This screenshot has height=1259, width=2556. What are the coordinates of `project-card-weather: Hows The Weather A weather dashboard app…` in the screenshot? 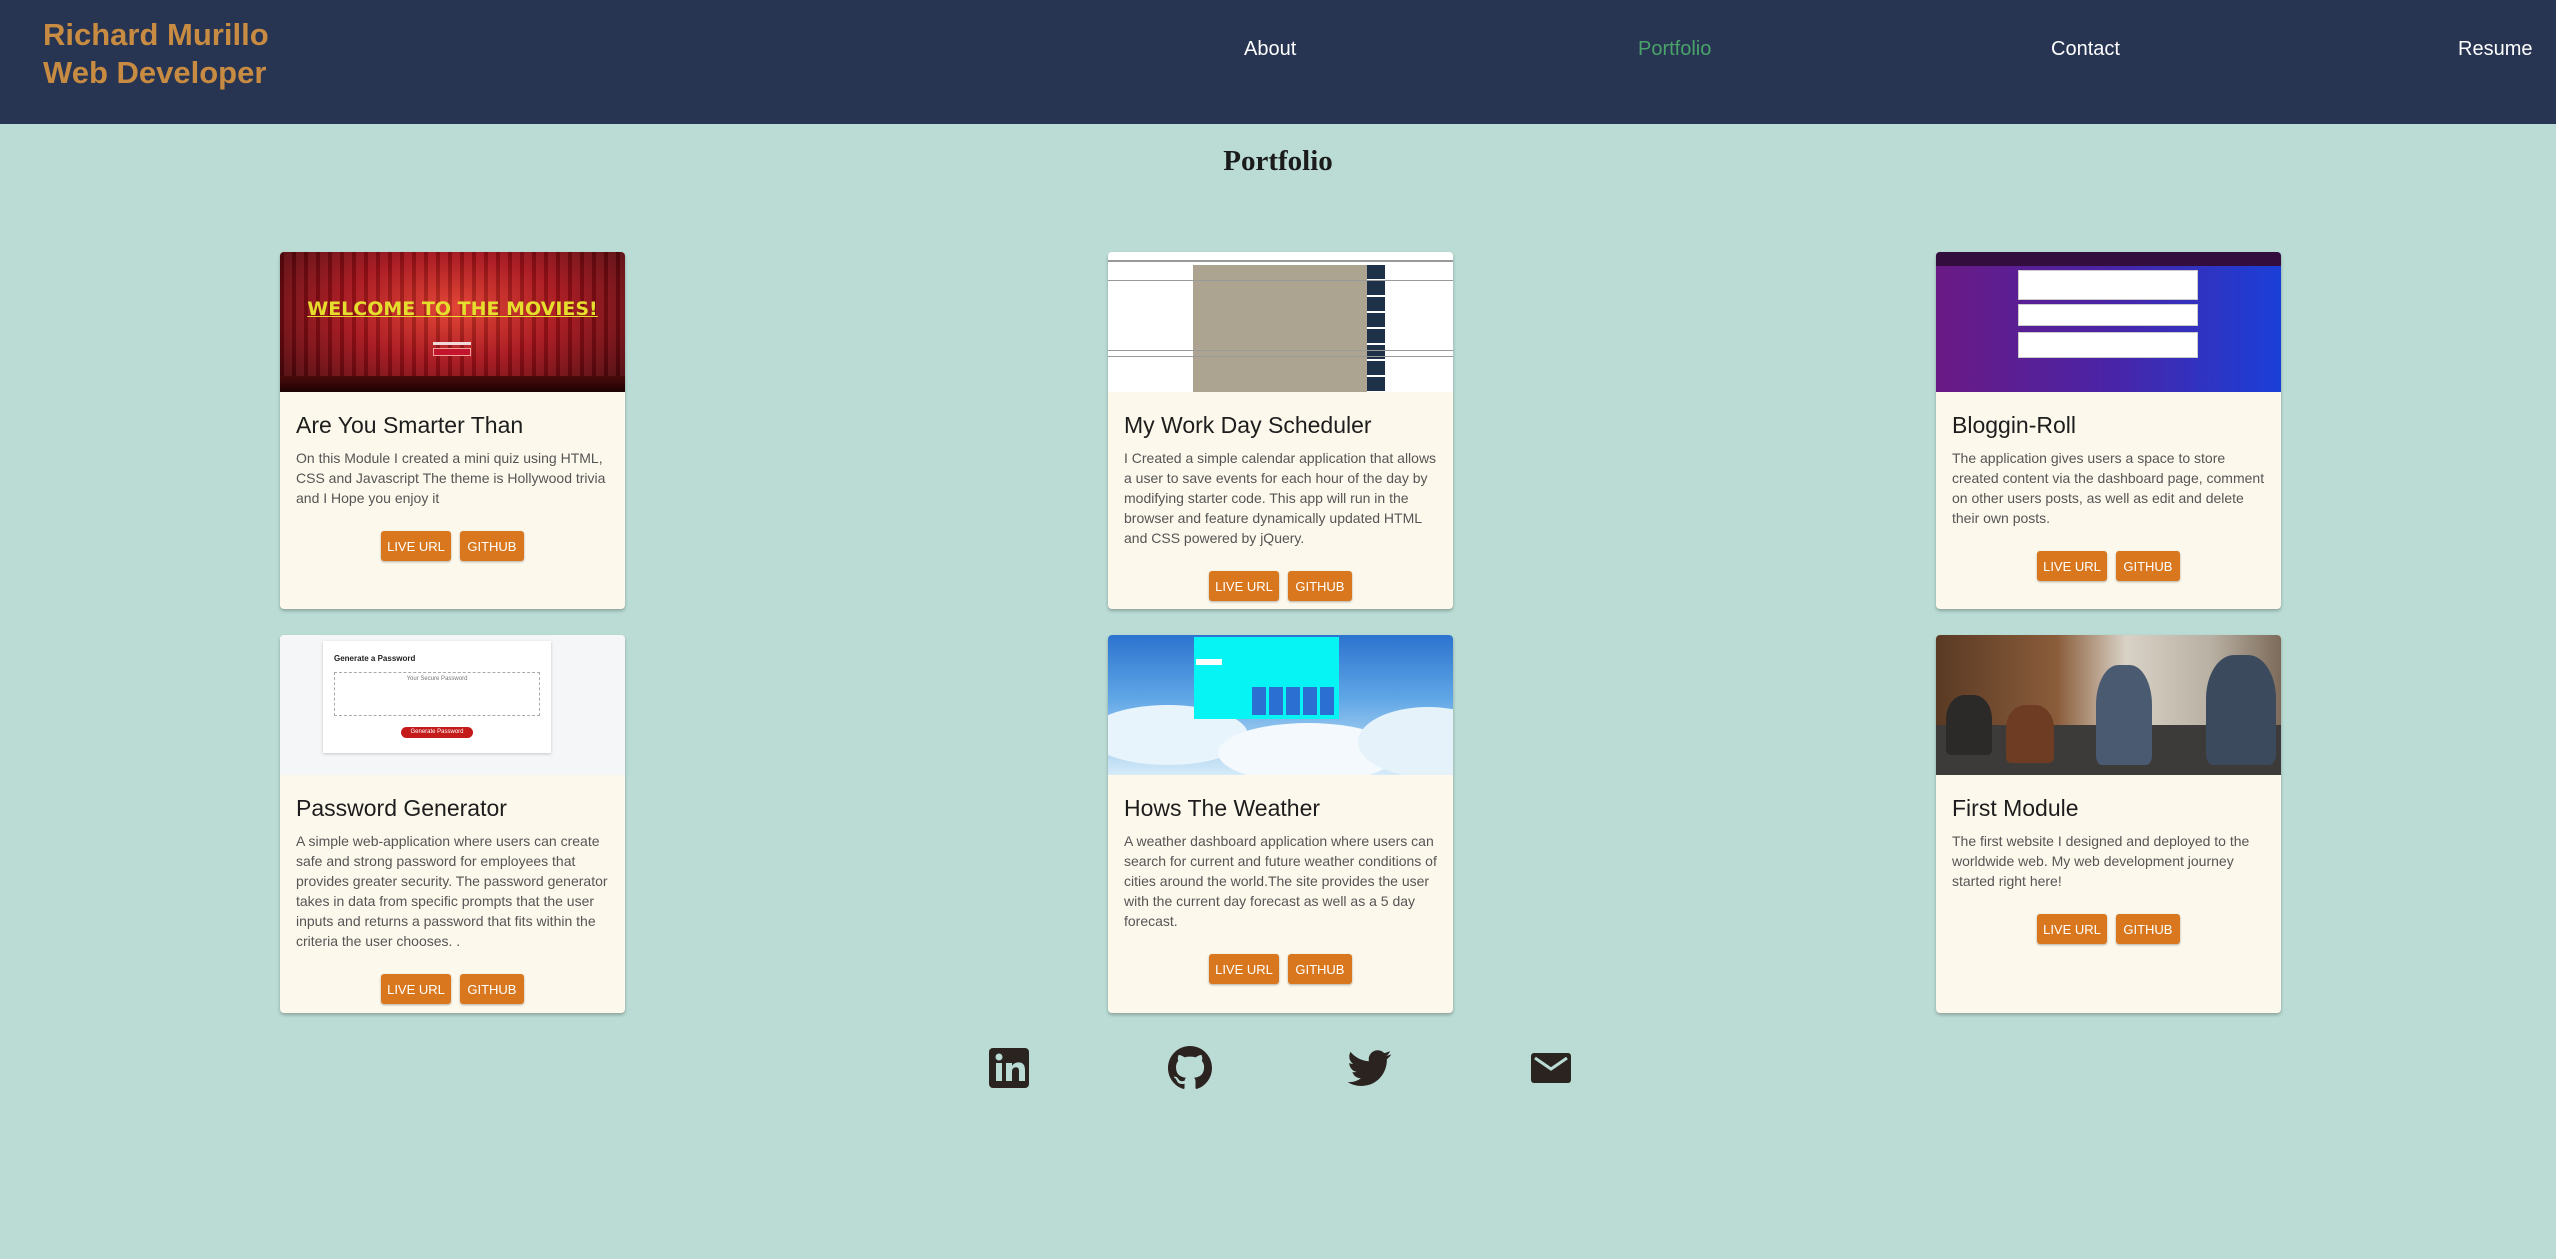 It's located at (1280, 824).